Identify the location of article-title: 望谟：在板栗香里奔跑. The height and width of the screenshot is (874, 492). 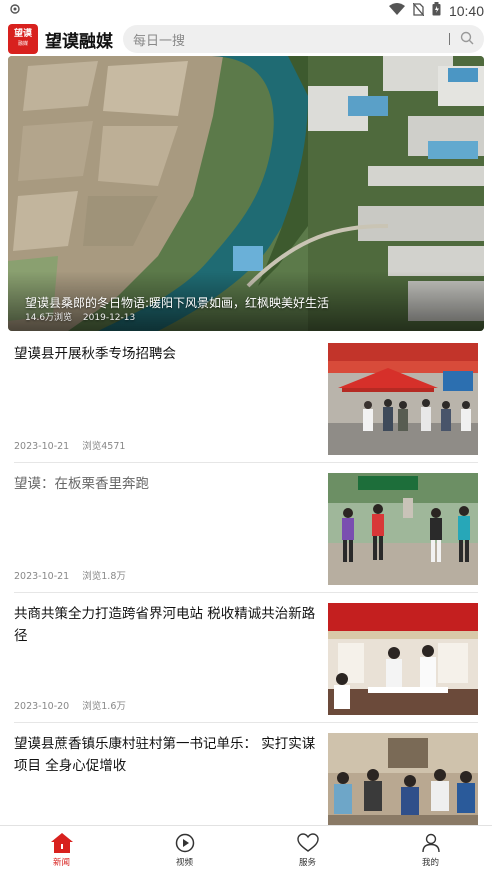
(166, 484).